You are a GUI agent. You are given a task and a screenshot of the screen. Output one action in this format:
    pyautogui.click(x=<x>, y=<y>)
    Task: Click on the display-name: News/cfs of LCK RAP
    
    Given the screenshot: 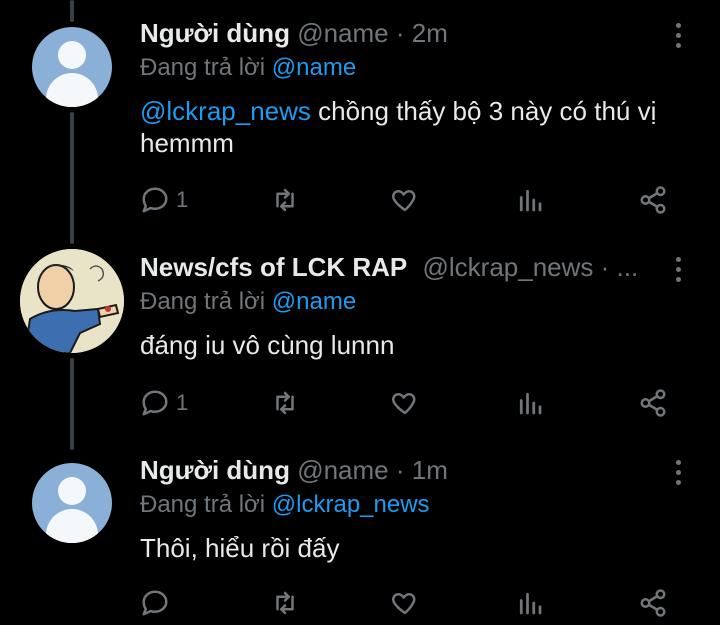 What is the action you would take?
    pyautogui.click(x=273, y=267)
    